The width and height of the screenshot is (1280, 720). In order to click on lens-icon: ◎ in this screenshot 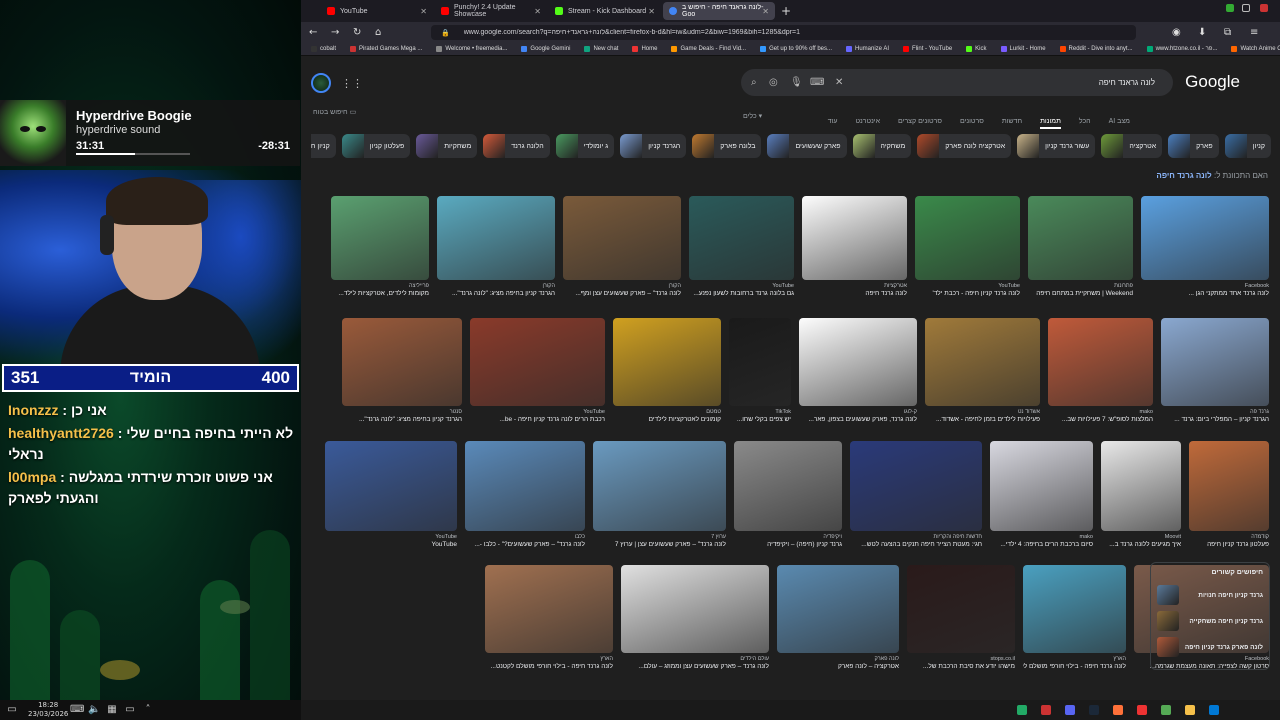, I will do `click(773, 82)`.